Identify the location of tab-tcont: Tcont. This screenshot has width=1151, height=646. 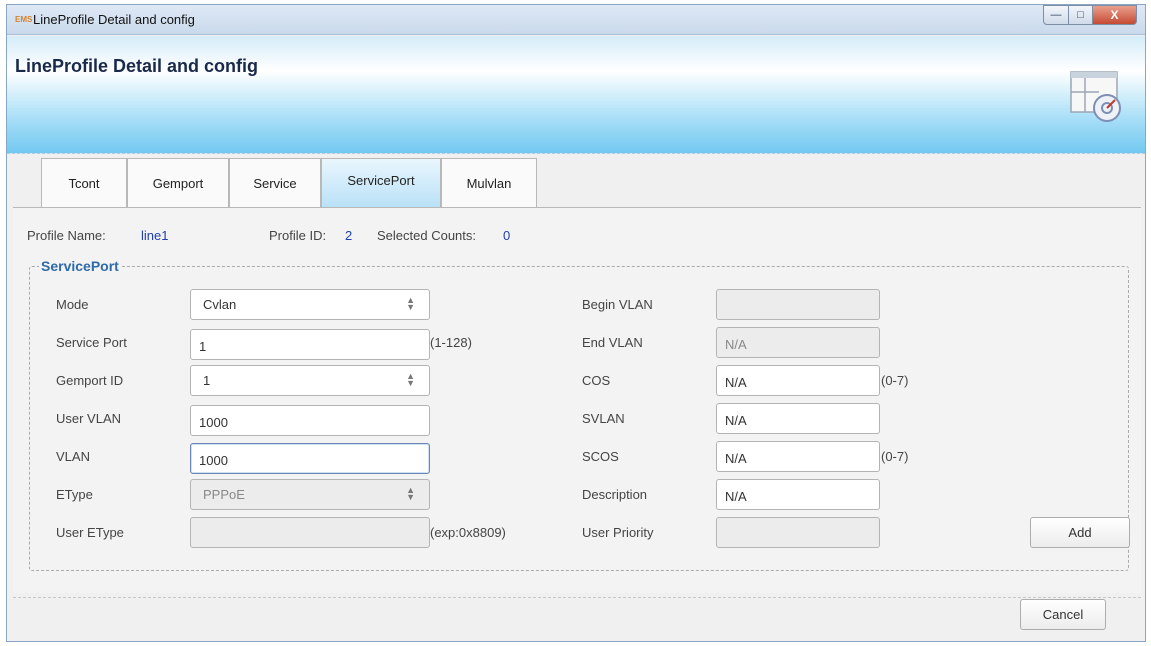
(84, 183).